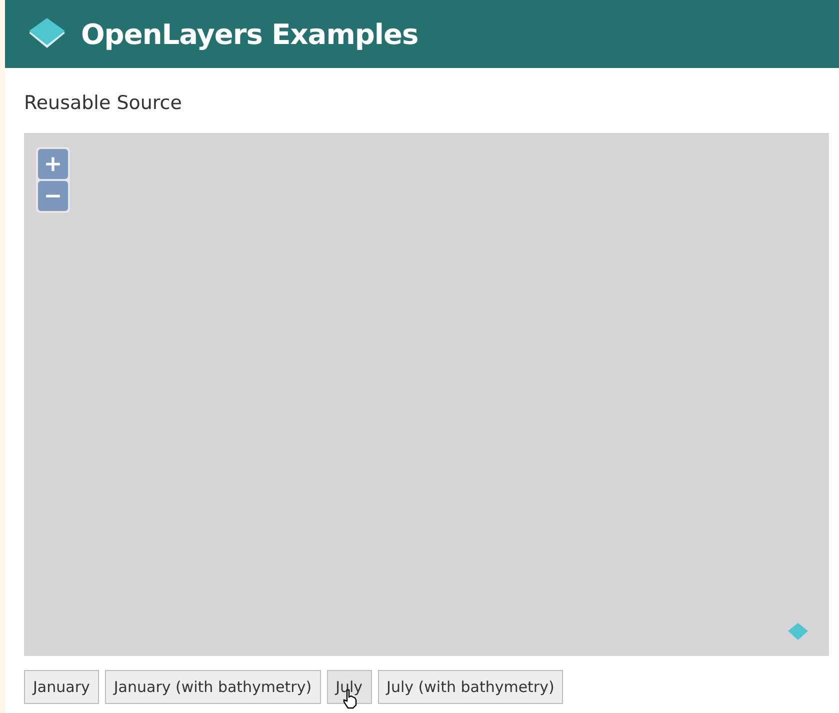 The width and height of the screenshot is (839, 713). Describe the element at coordinates (103, 104) in the screenshot. I see `example-title: Reusable Source` at that location.